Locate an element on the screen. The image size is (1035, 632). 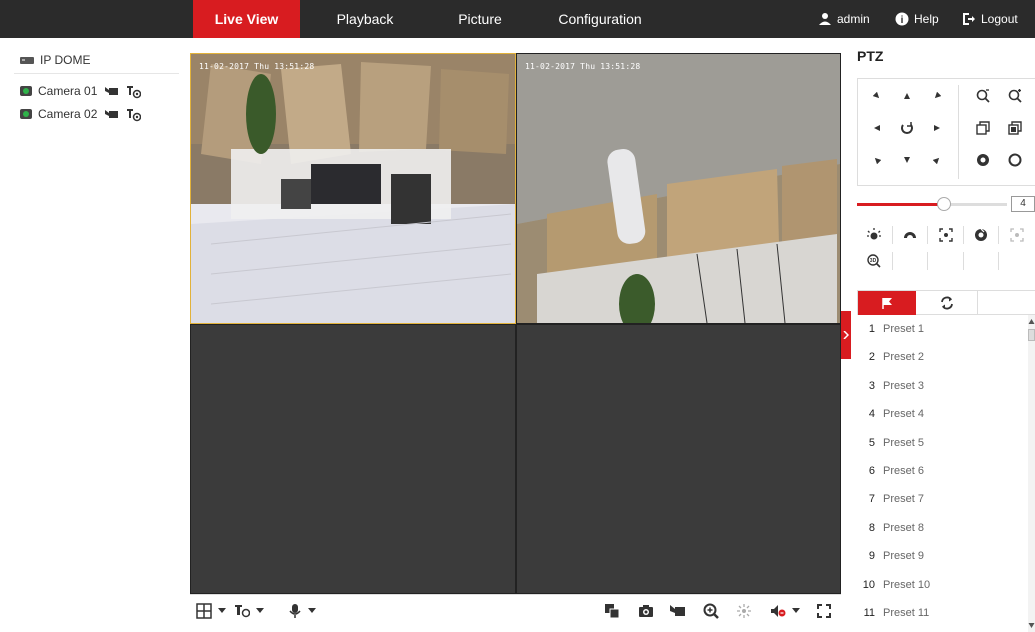
scrollbar-thumb is located at coordinates (1031, 335).